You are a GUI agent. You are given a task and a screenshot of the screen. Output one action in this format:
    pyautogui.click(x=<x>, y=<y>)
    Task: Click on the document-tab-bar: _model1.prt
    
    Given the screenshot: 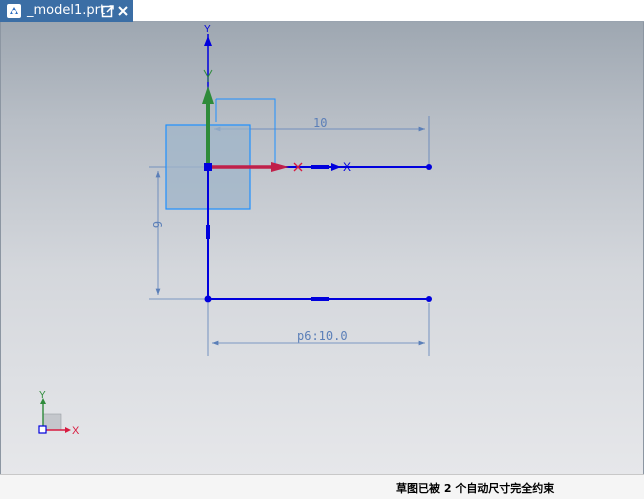 What is the action you would take?
    pyautogui.click(x=322, y=11)
    